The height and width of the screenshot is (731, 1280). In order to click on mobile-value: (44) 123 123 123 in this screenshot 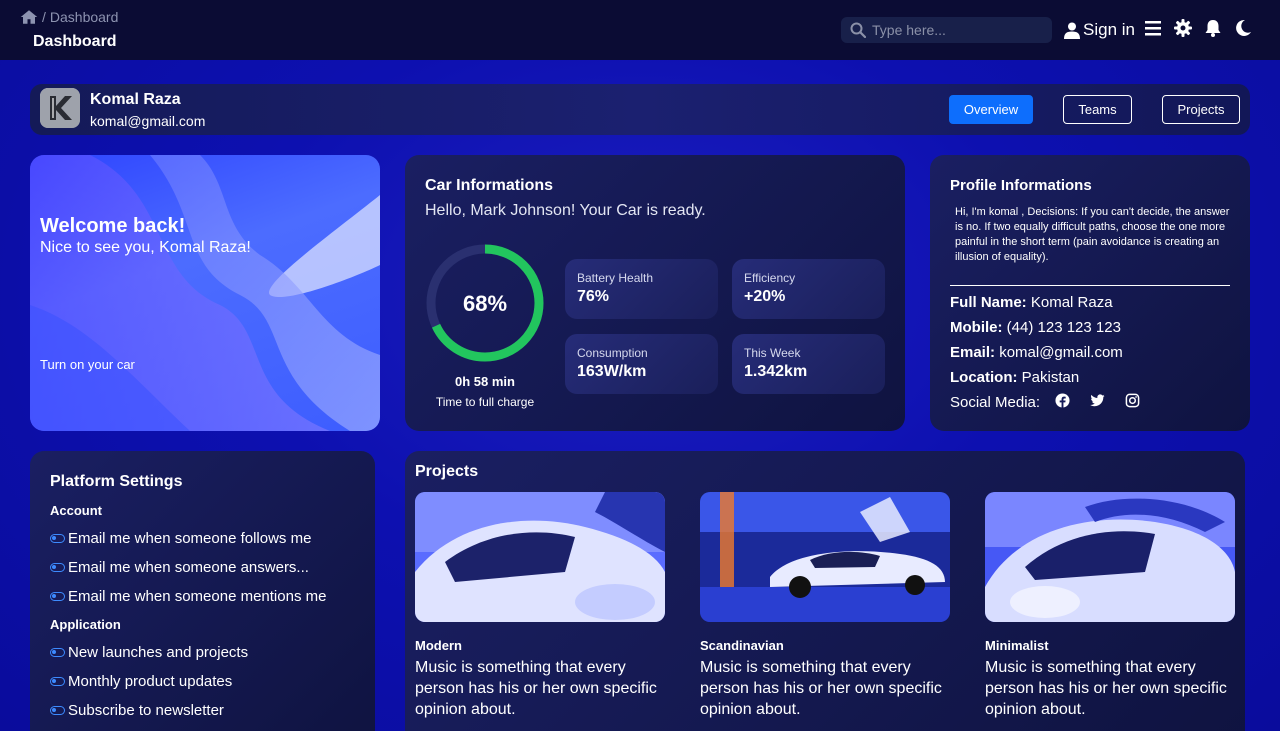, I will do `click(1063, 327)`.